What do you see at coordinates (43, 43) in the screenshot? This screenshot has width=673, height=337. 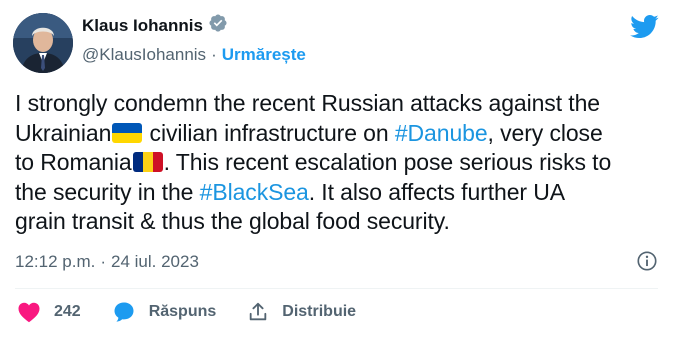 I see `avatar` at bounding box center [43, 43].